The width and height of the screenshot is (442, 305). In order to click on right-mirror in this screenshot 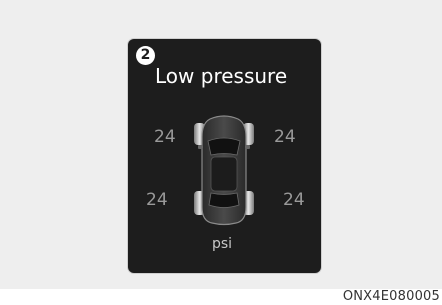, I will do `click(247, 147)`.